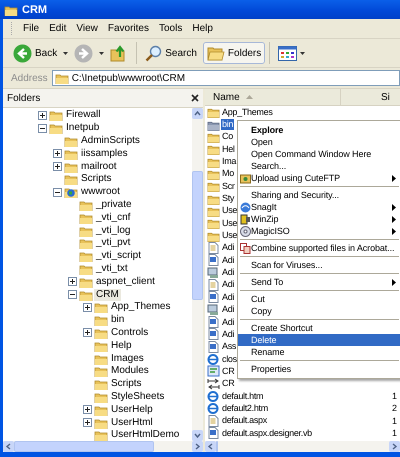 The height and width of the screenshot is (457, 400). Describe the element at coordinates (319, 311) in the screenshot. I see `menu-item: Copy` at that location.